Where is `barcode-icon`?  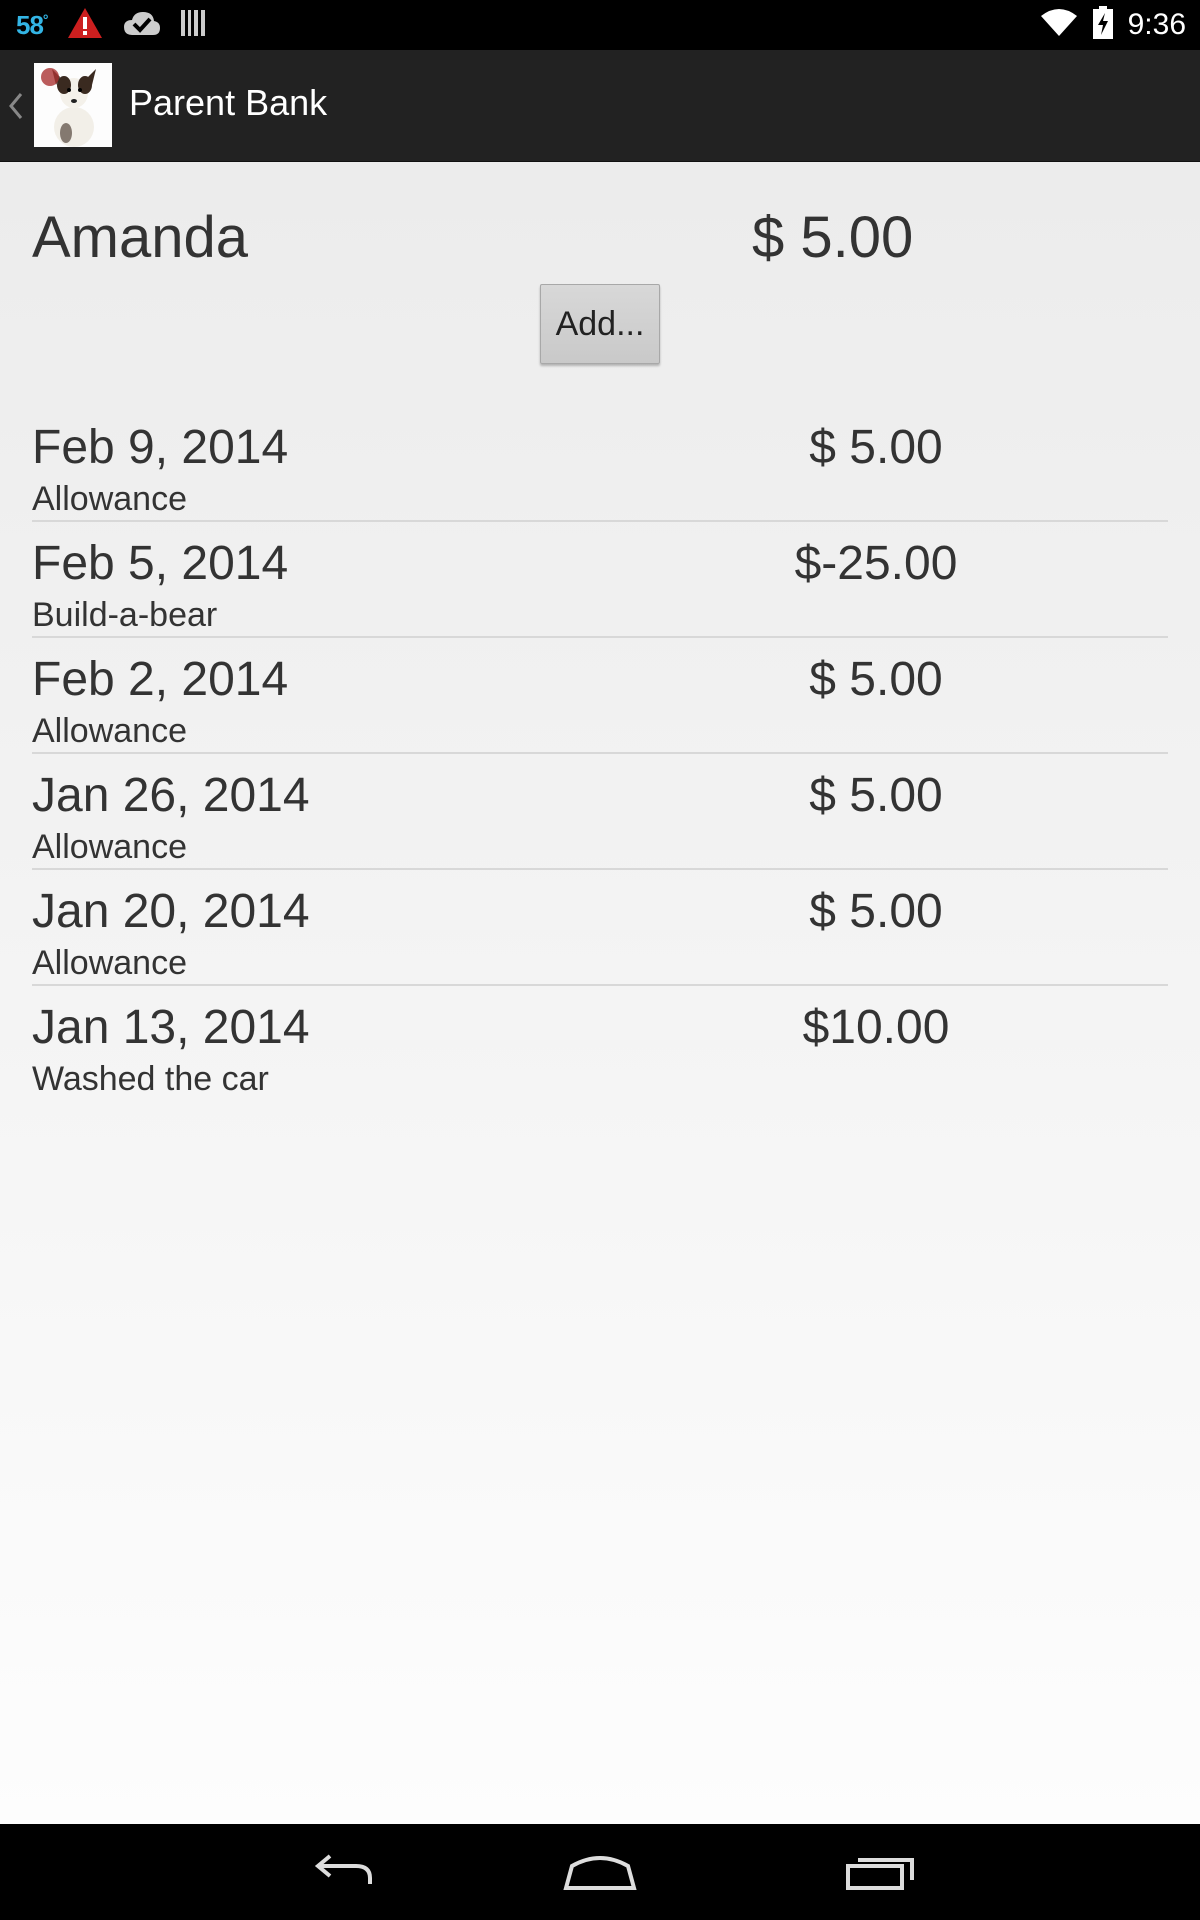
barcode-icon is located at coordinates (193, 25).